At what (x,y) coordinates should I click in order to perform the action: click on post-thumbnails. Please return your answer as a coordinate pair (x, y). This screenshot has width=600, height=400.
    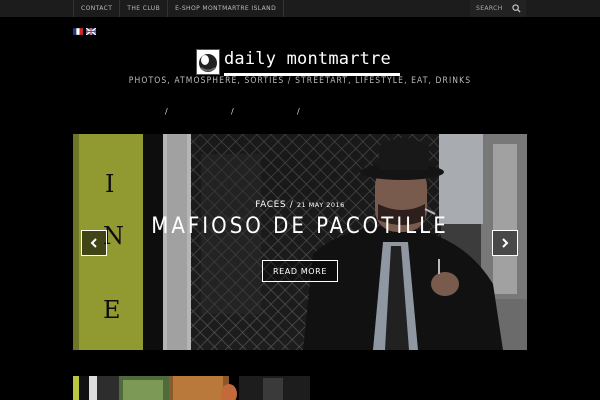
    Looking at the image, I should click on (191, 388).